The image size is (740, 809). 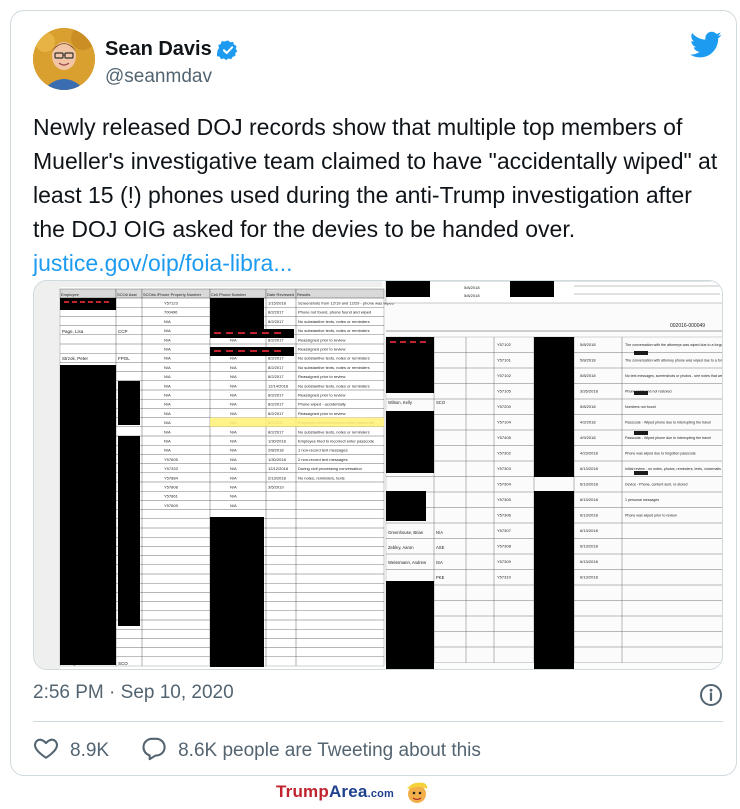 I want to click on twitter-bird-icon, so click(x=706, y=45).